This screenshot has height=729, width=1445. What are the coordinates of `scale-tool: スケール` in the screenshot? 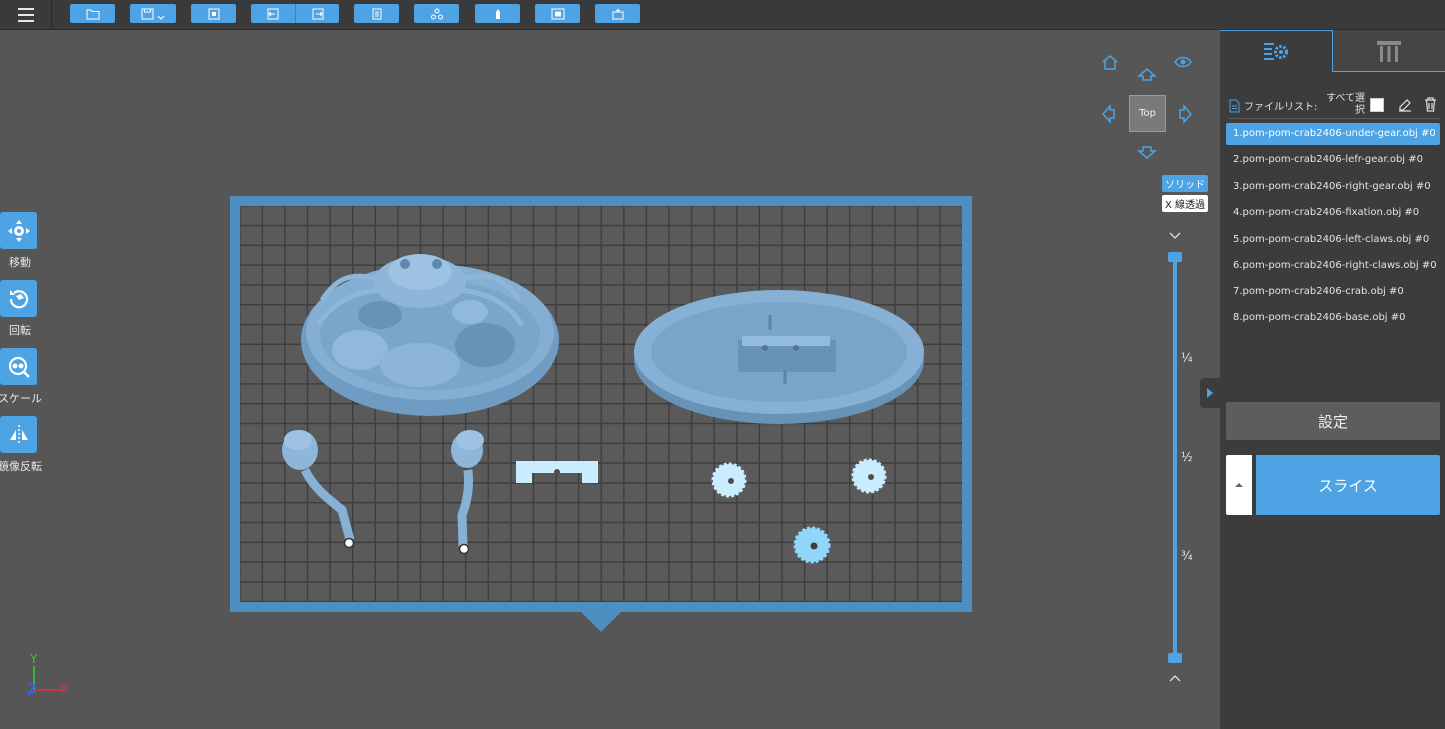 It's located at (21, 377).